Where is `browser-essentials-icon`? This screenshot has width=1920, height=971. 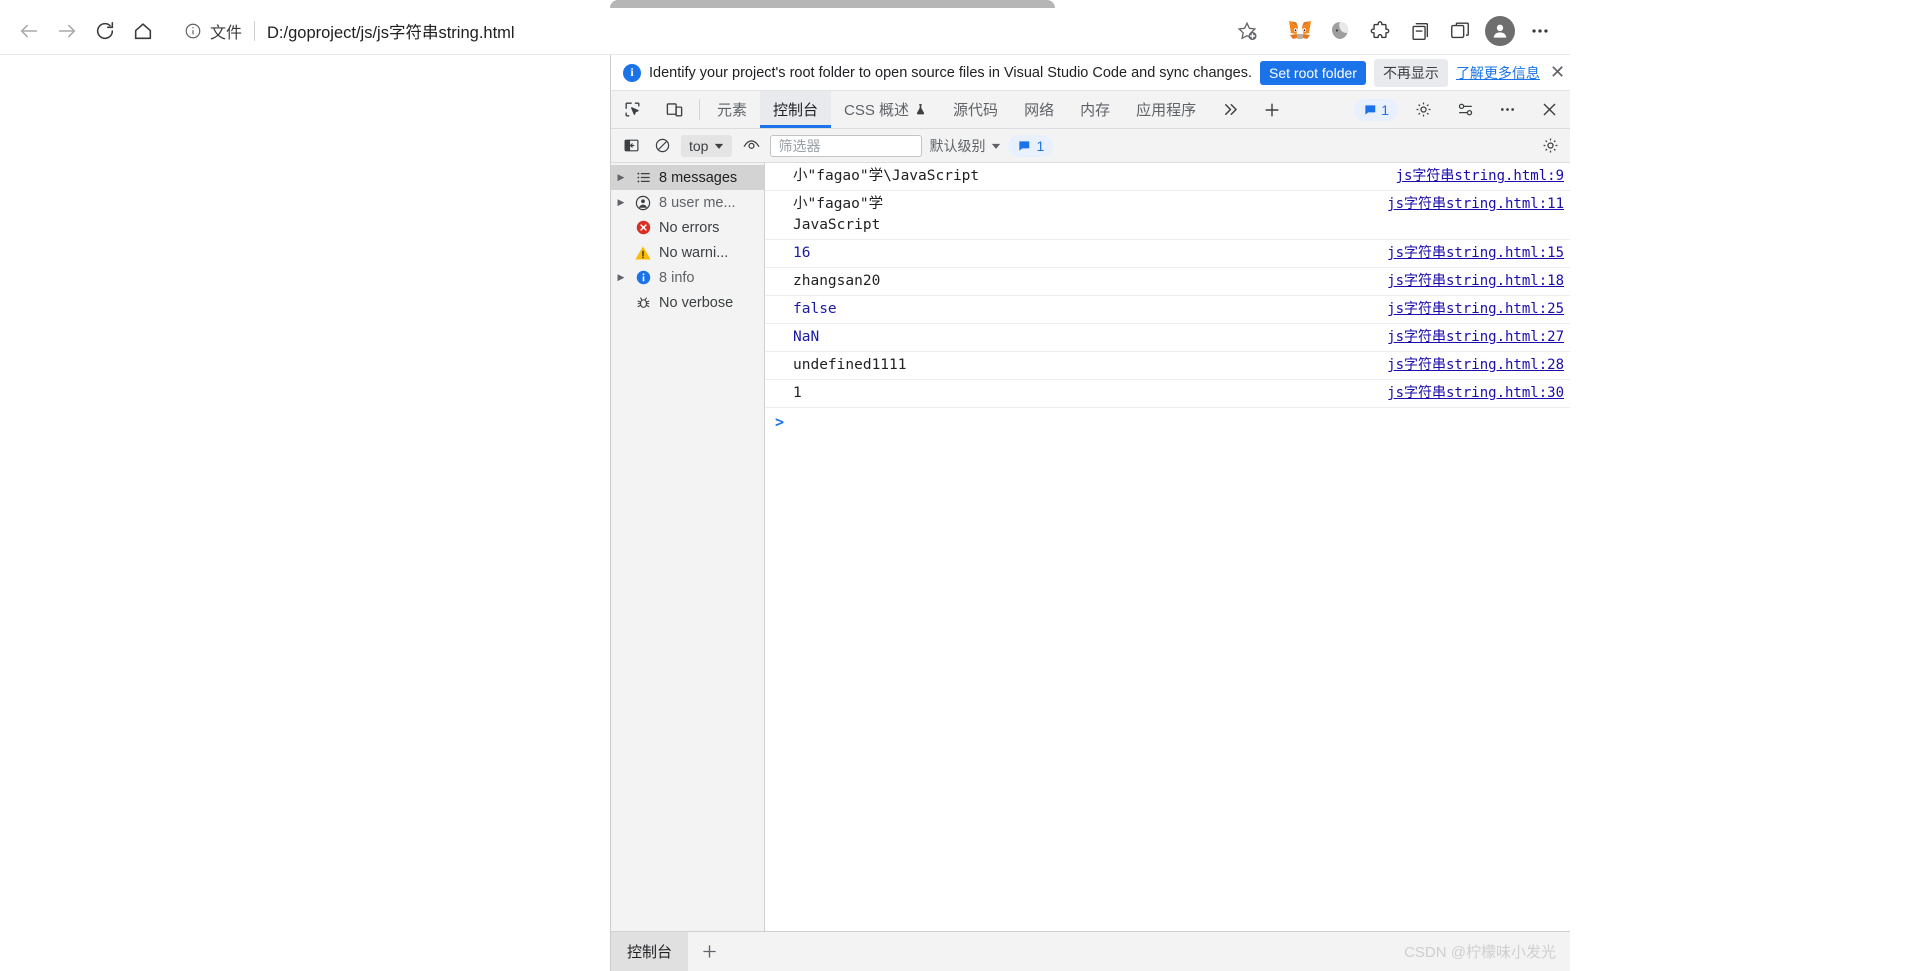
browser-essentials-icon is located at coordinates (1460, 31).